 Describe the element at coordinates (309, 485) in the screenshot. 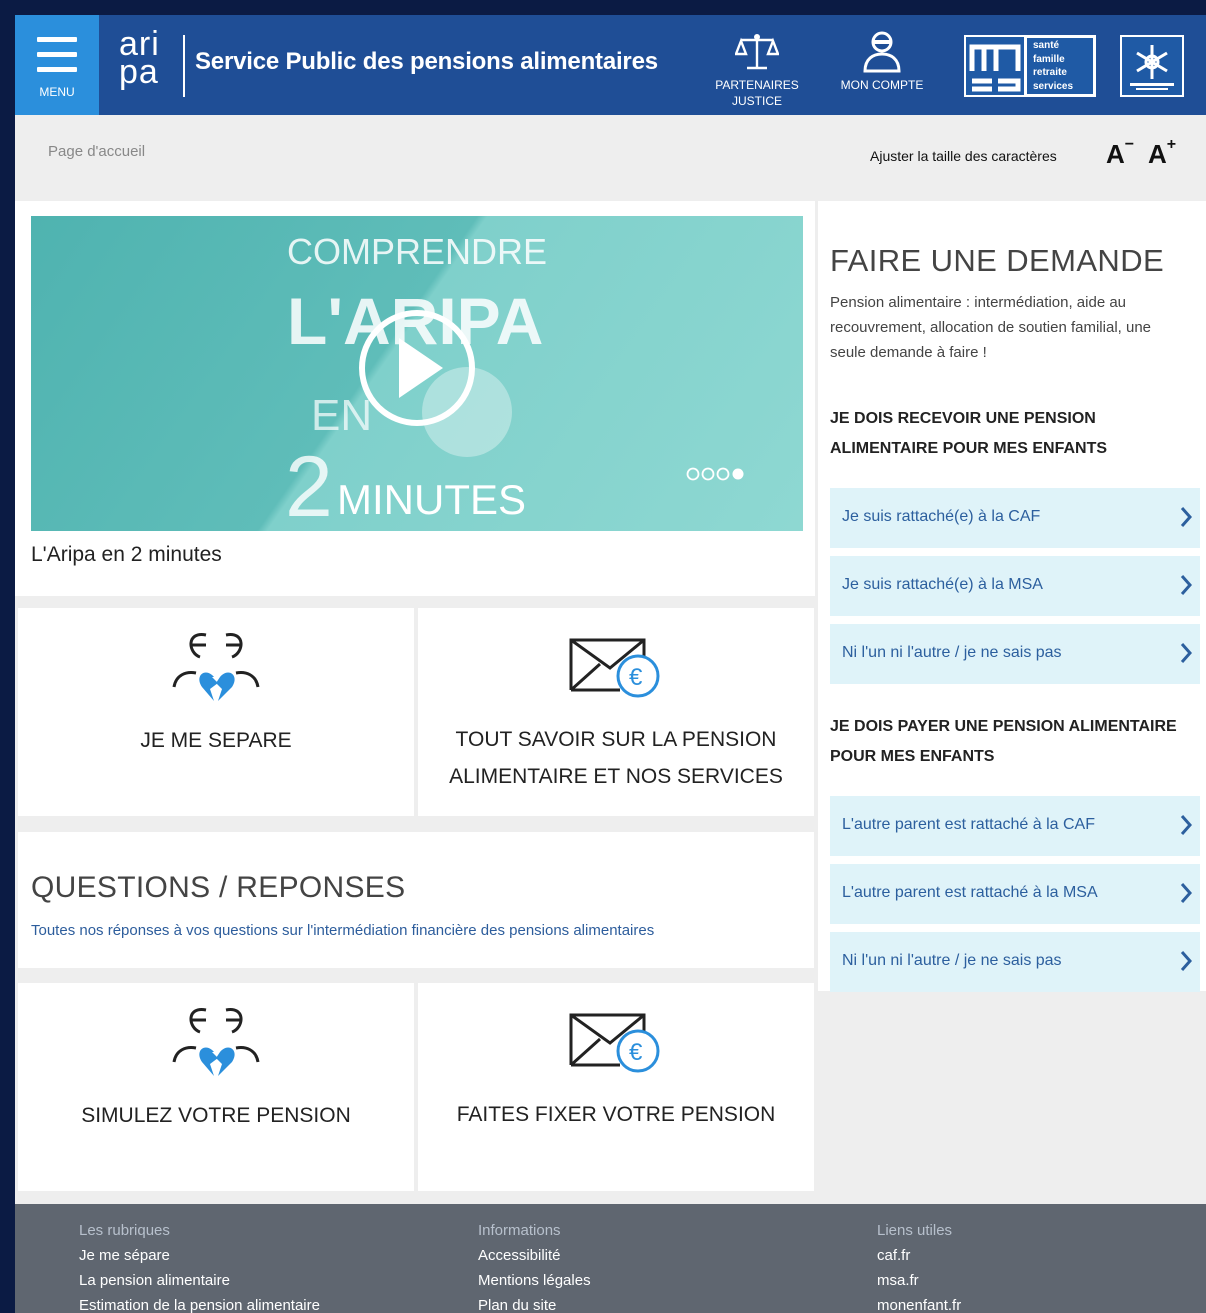

I see `video-line-4-number: 2` at that location.